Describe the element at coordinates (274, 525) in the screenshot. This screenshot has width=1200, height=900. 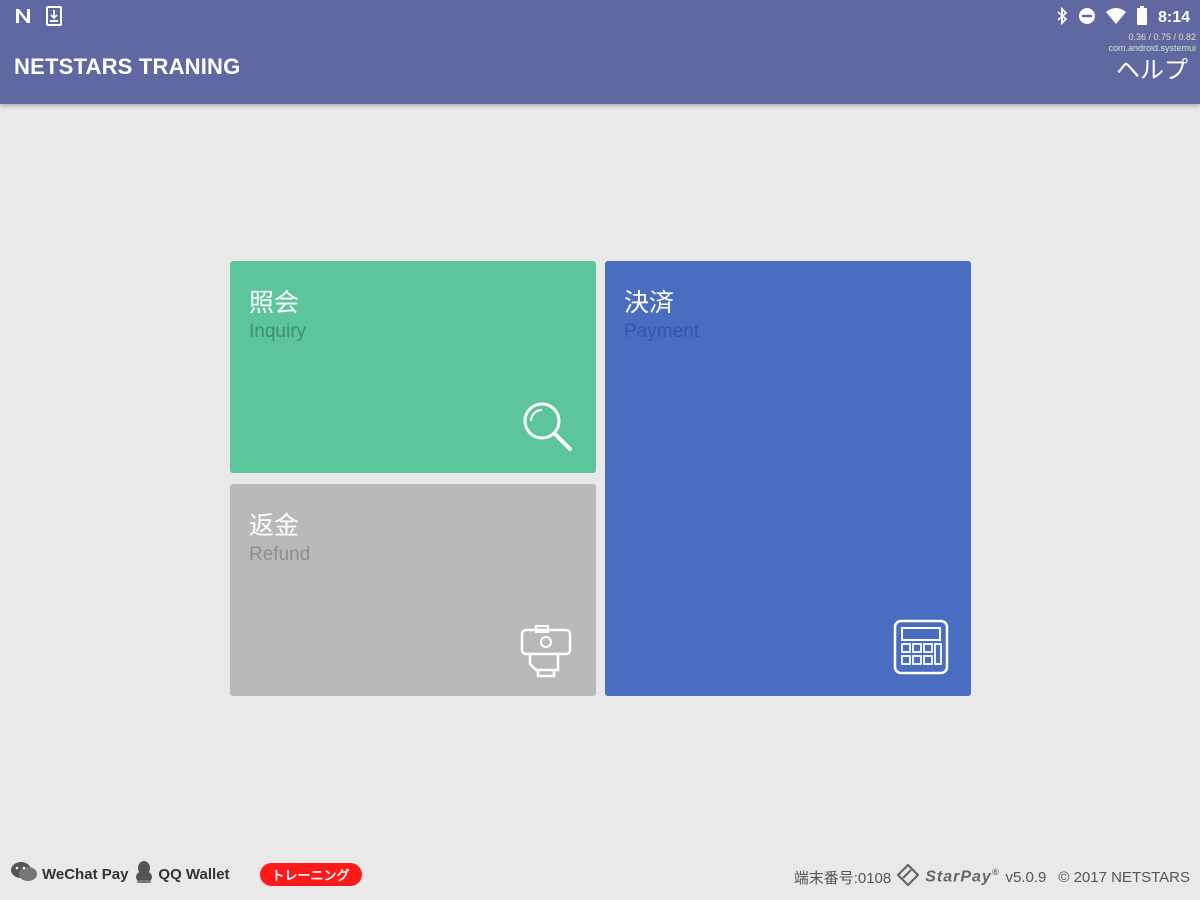
I see `tile-title-jp: 返金` at that location.